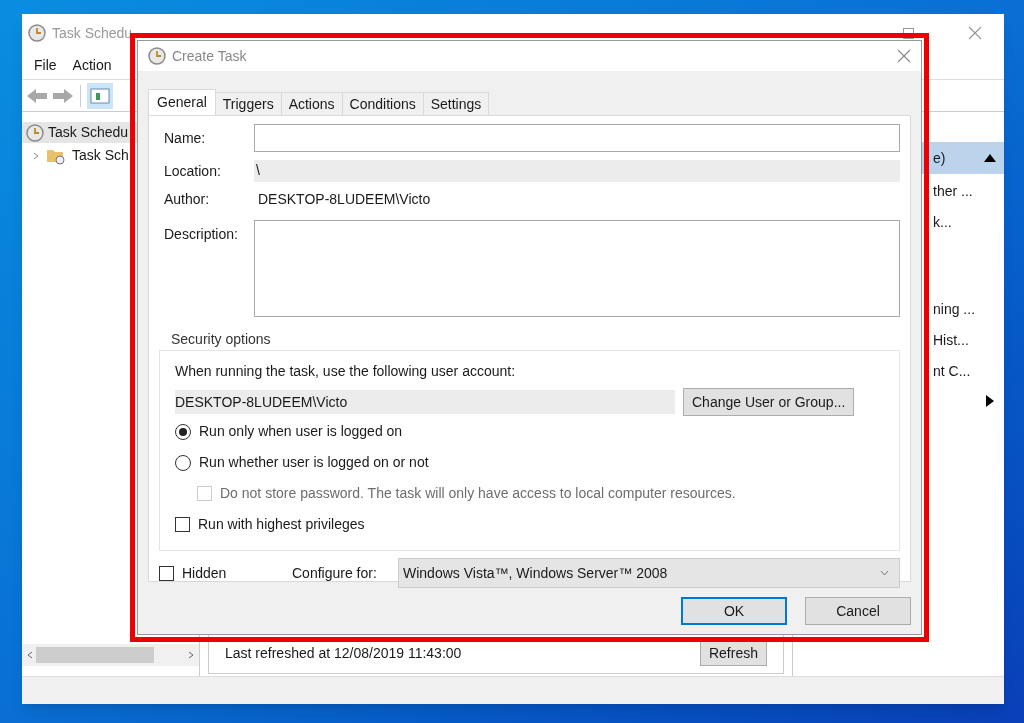  I want to click on scroll-right-icon, so click(191, 655).